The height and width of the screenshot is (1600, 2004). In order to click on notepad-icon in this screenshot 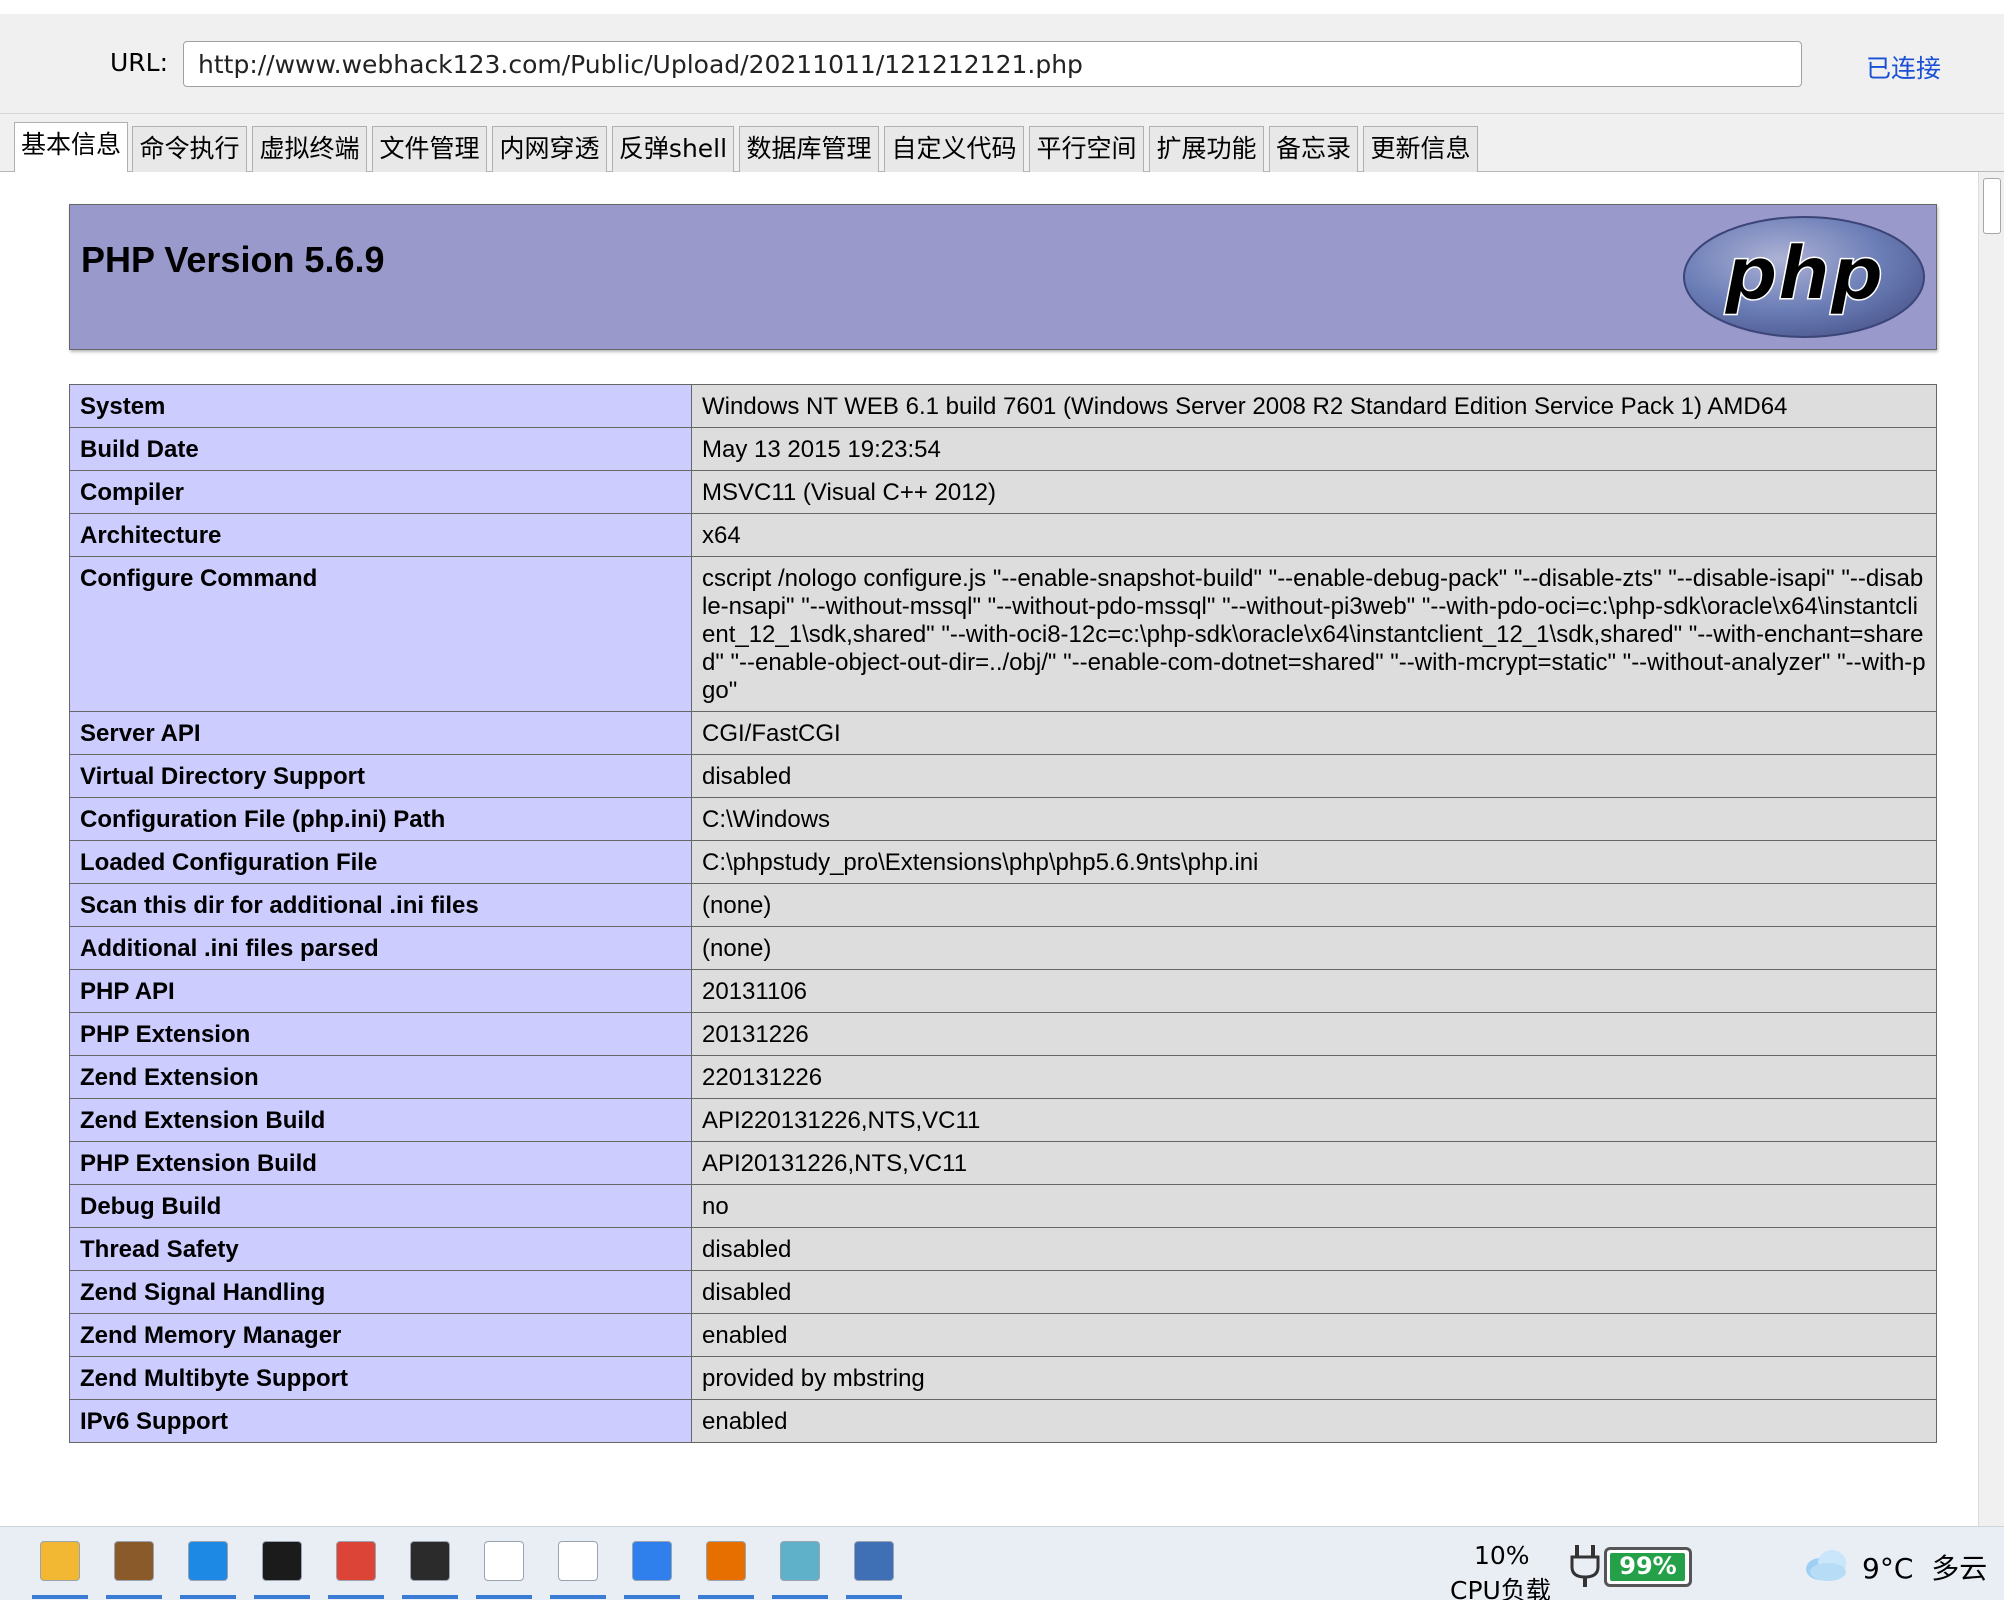, I will do `click(800, 1561)`.